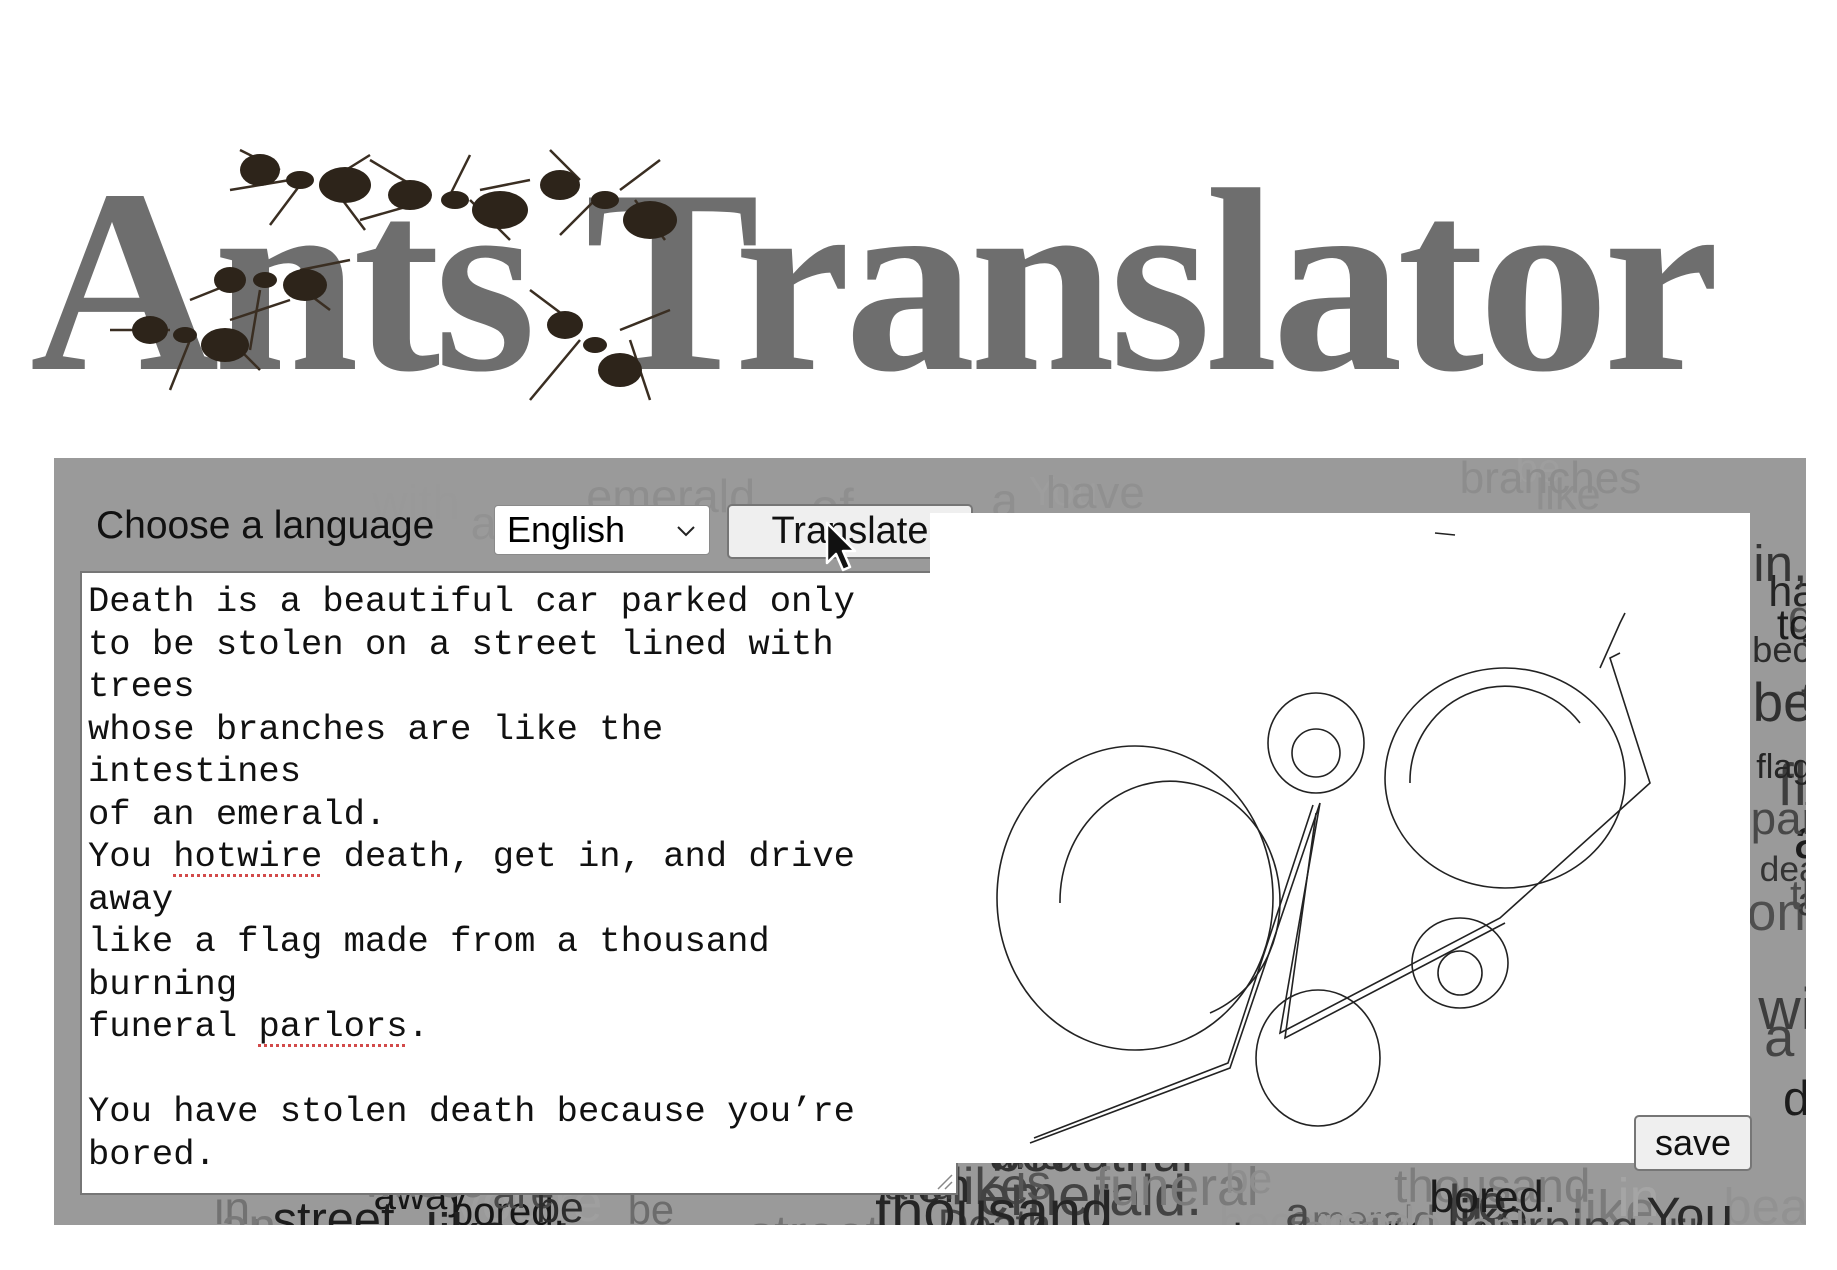 This screenshot has width=1837, height=1270. Describe the element at coordinates (131, 899) in the screenshot. I see `poem-line: away` at that location.